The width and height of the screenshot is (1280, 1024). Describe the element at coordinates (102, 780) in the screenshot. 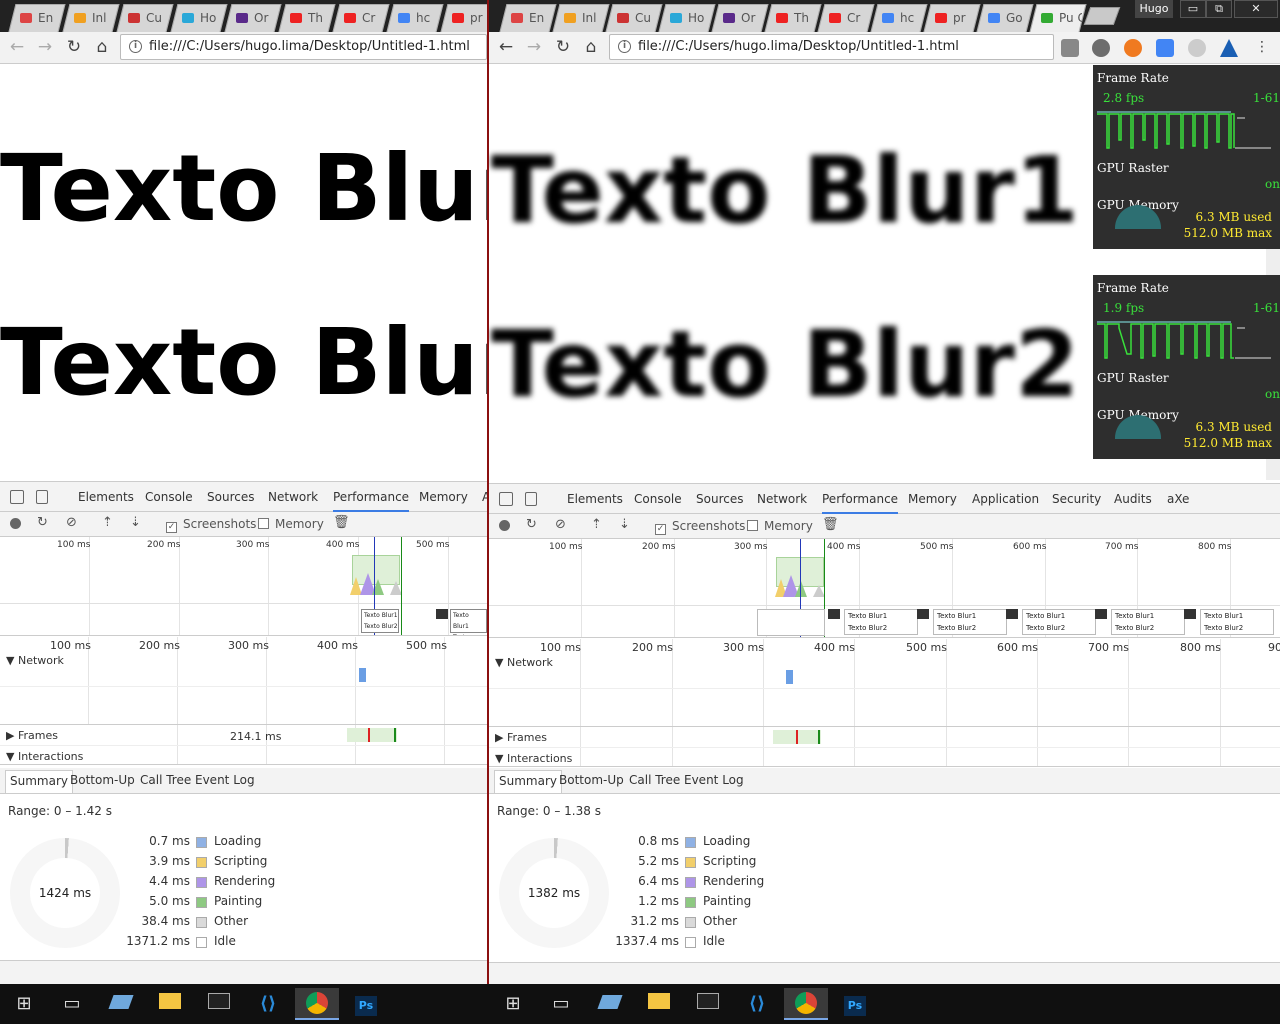

I see `tab-bottom-up: Bottom-Up` at that location.